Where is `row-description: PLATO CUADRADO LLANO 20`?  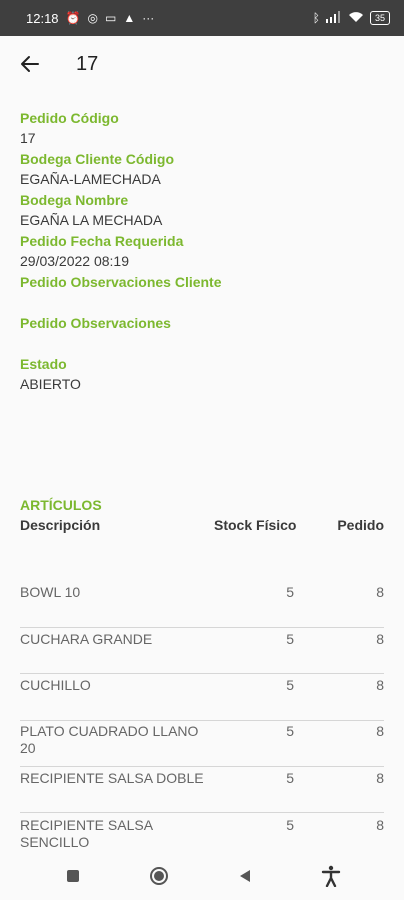 row-description: PLATO CUADRADO LLANO 20 is located at coordinates (109, 739).